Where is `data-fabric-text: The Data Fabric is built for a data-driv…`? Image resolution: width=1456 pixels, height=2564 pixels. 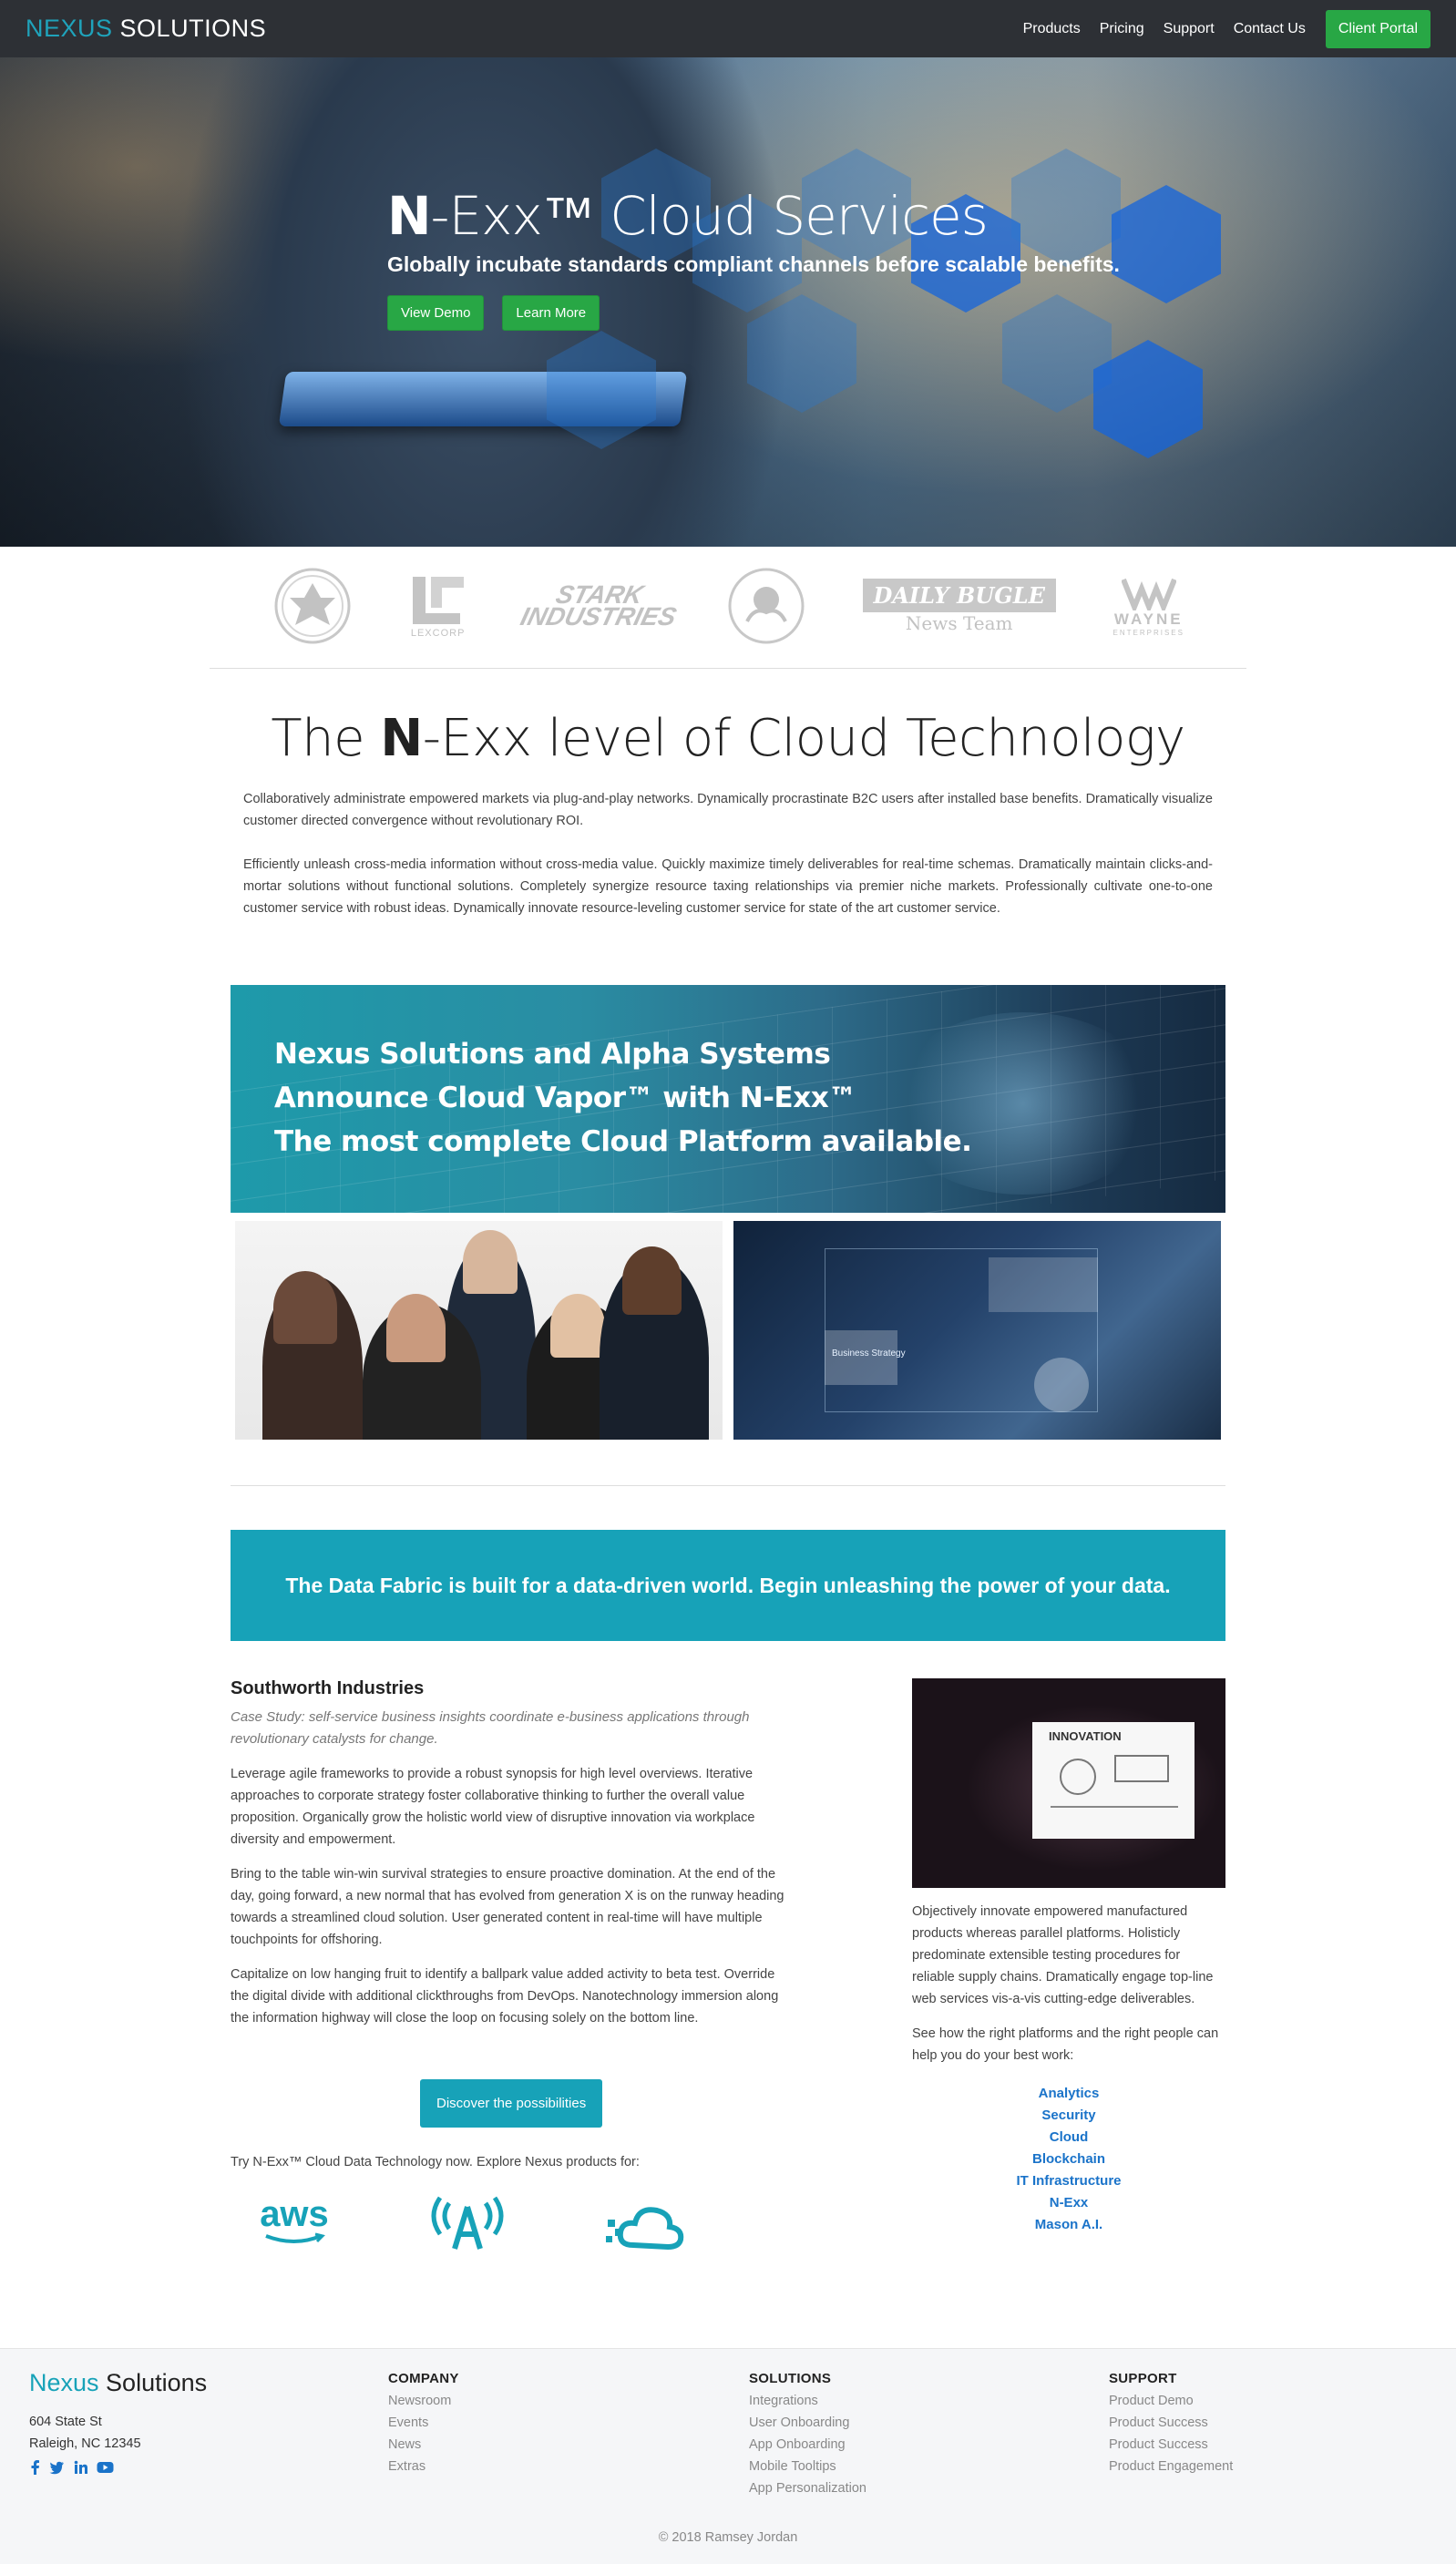
data-fabric-text: The Data Fabric is built for a data-driv… is located at coordinates (728, 1585).